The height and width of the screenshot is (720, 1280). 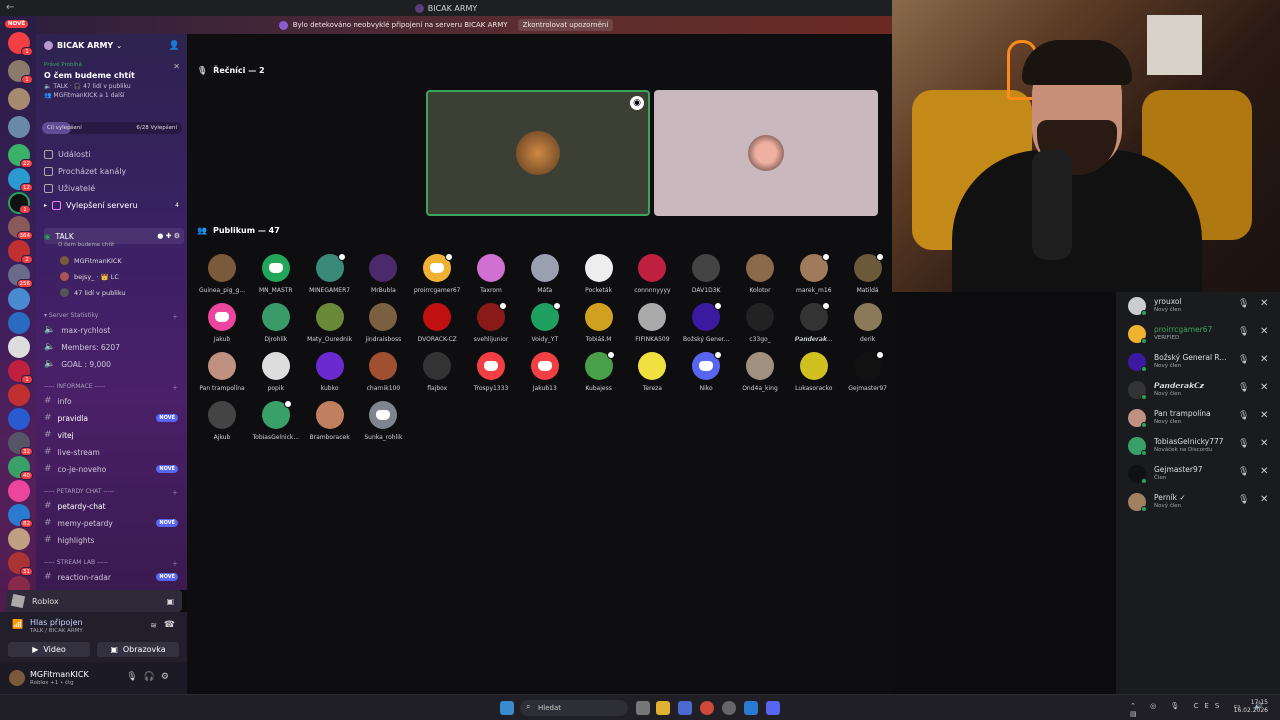 What do you see at coordinates (114, 387) in the screenshot?
I see `category-informace: ----- INFORMACE ----- ＋` at bounding box center [114, 387].